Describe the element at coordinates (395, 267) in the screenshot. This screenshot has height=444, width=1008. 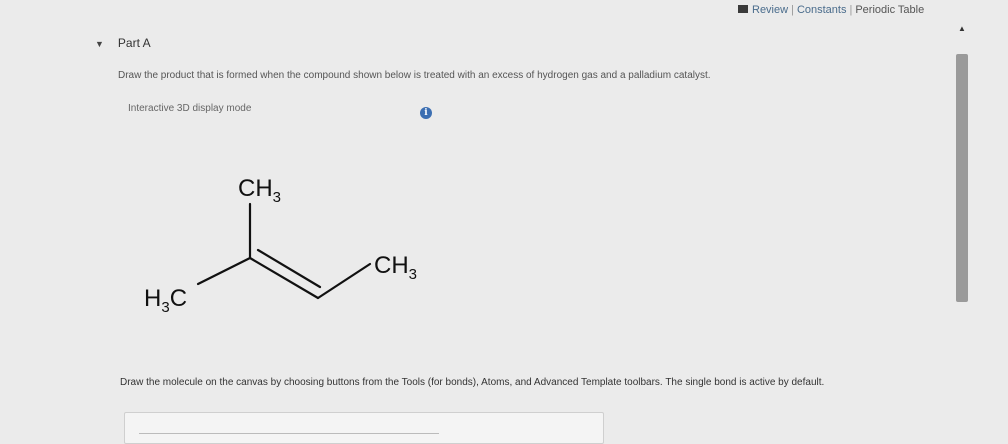
I see `right-ch3-label: CH3` at that location.